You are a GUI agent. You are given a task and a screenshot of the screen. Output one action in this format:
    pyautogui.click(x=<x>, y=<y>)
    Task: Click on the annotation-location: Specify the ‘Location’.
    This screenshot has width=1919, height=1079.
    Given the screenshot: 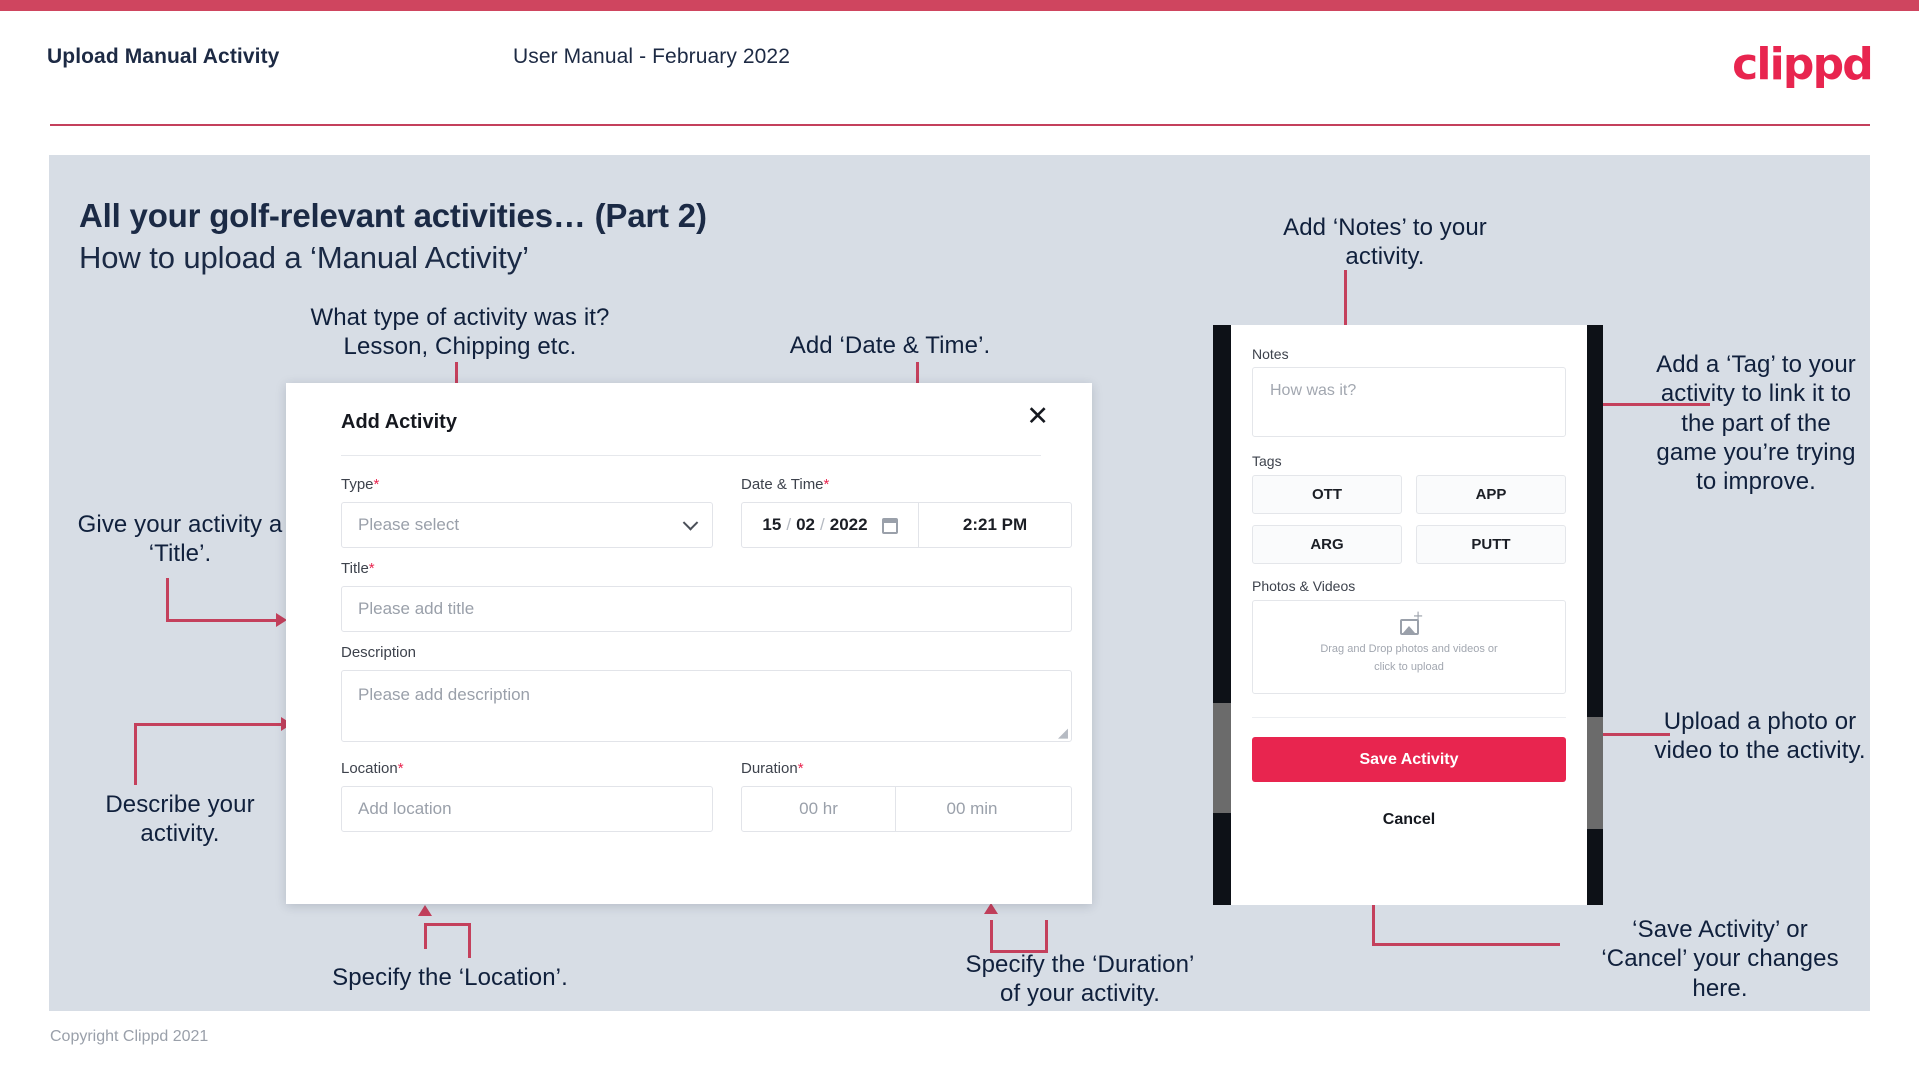 What is the action you would take?
    pyautogui.click(x=450, y=977)
    